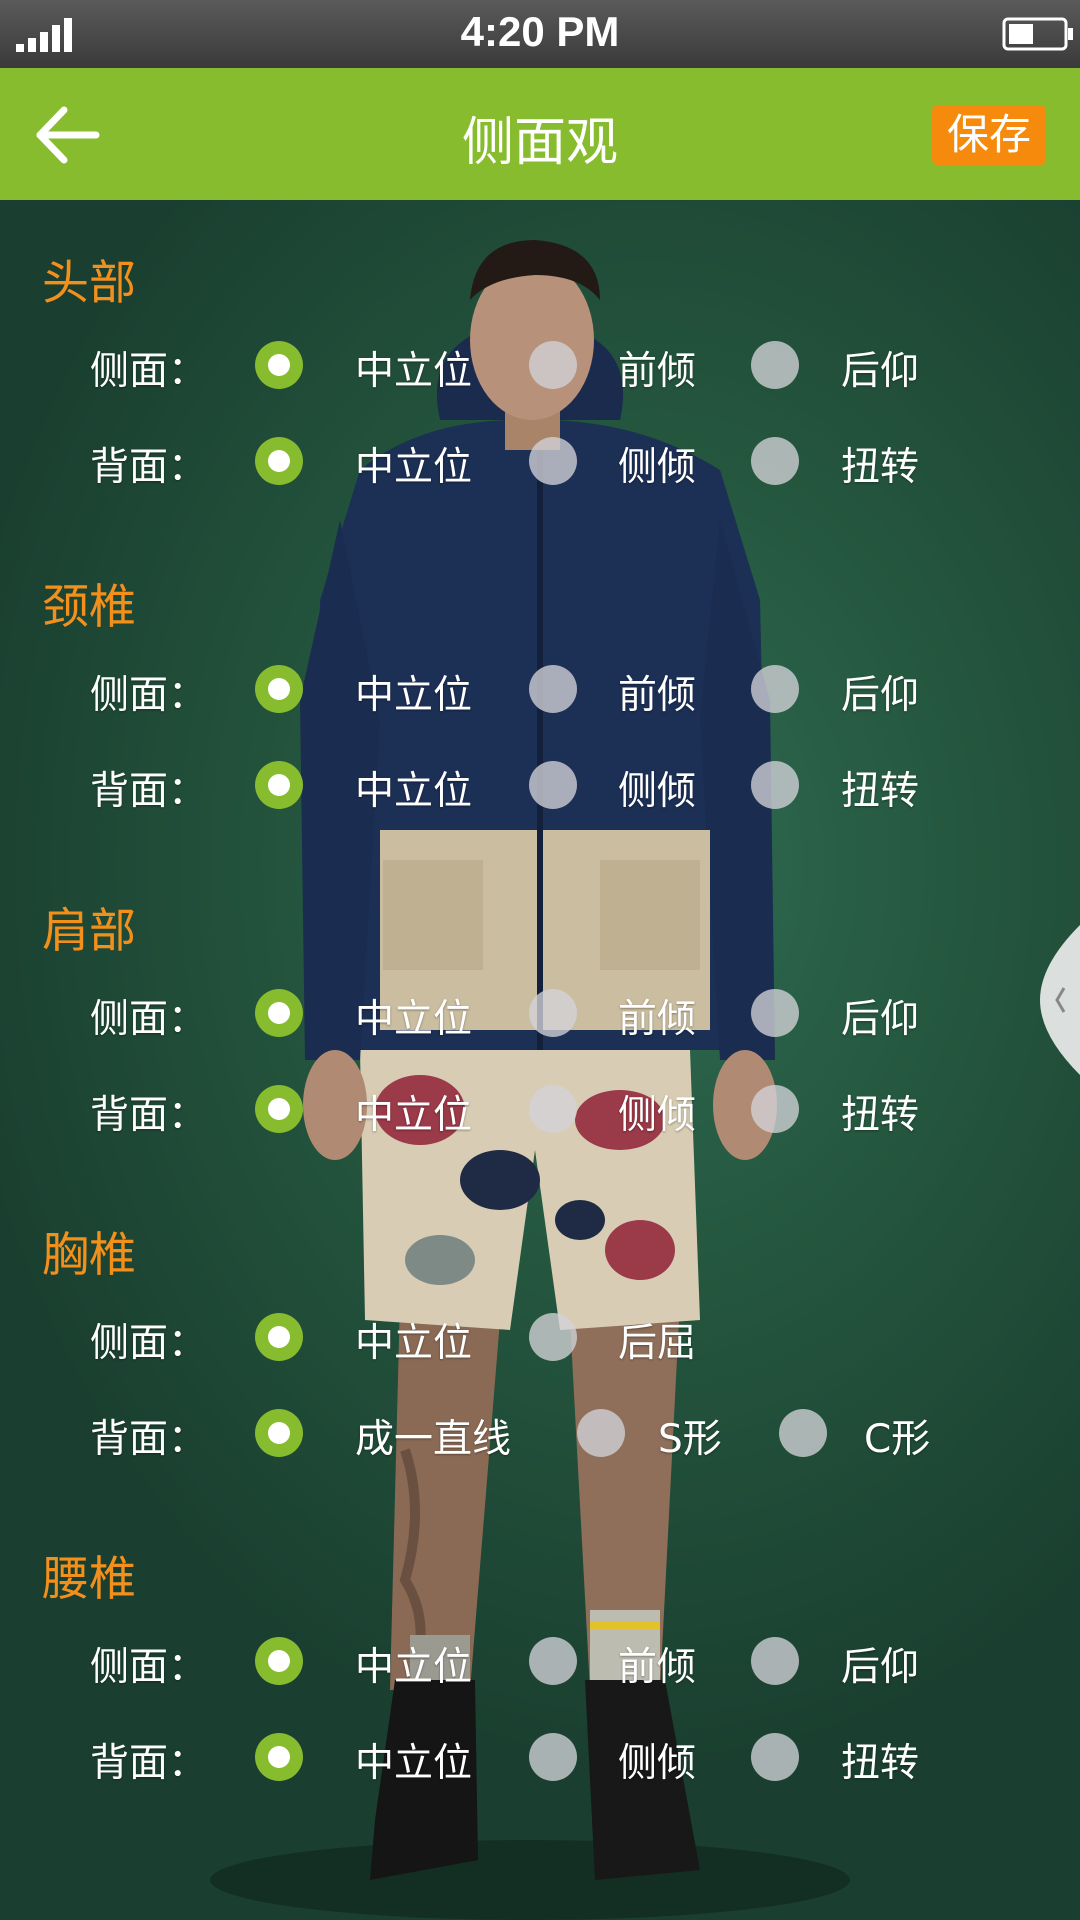  I want to click on section-title: 颈椎, so click(89, 607).